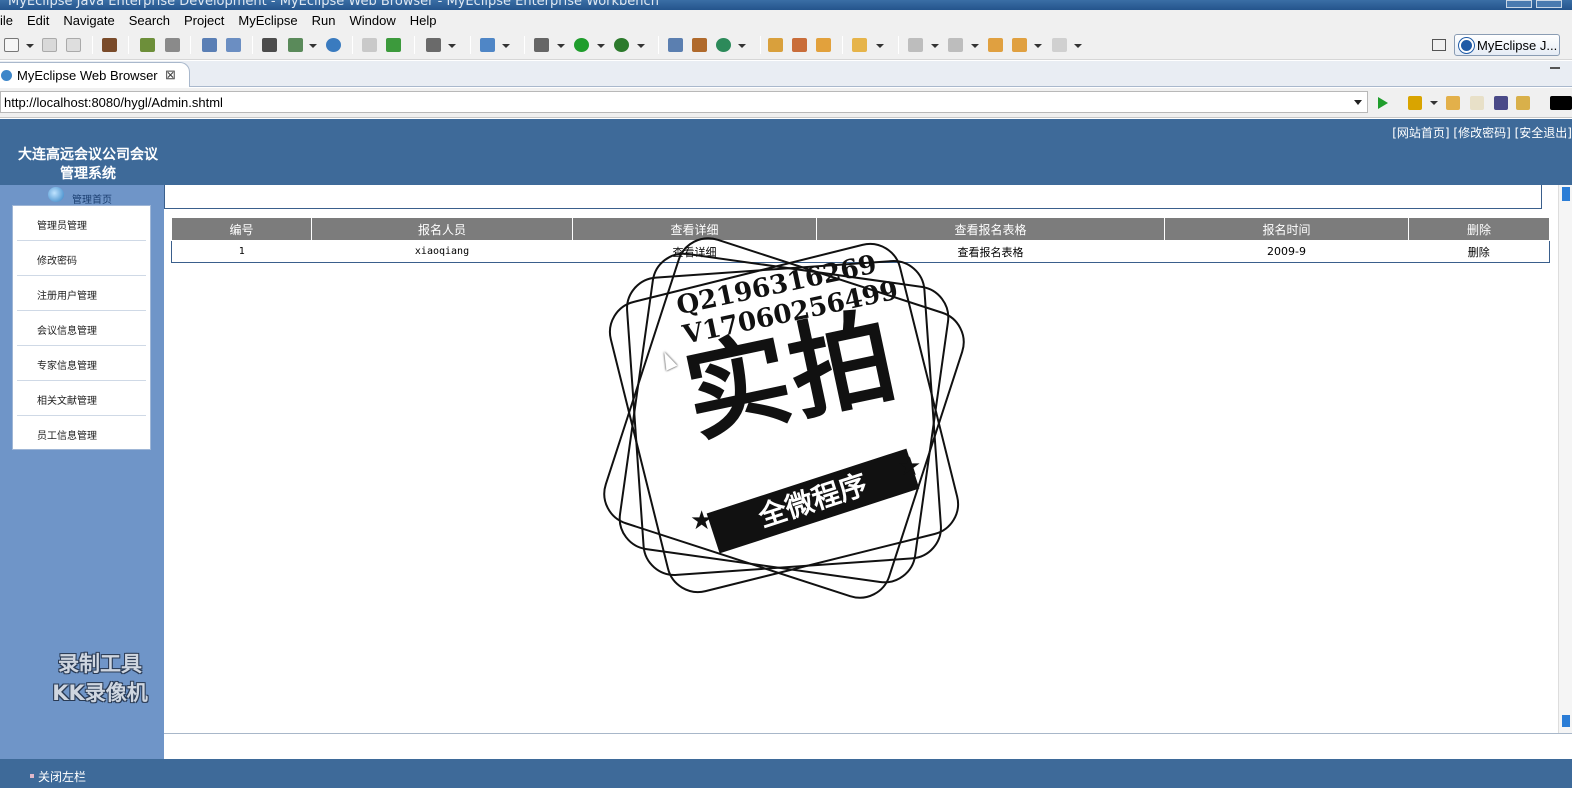  I want to click on browser-refresh-icon, so click(1523, 103).